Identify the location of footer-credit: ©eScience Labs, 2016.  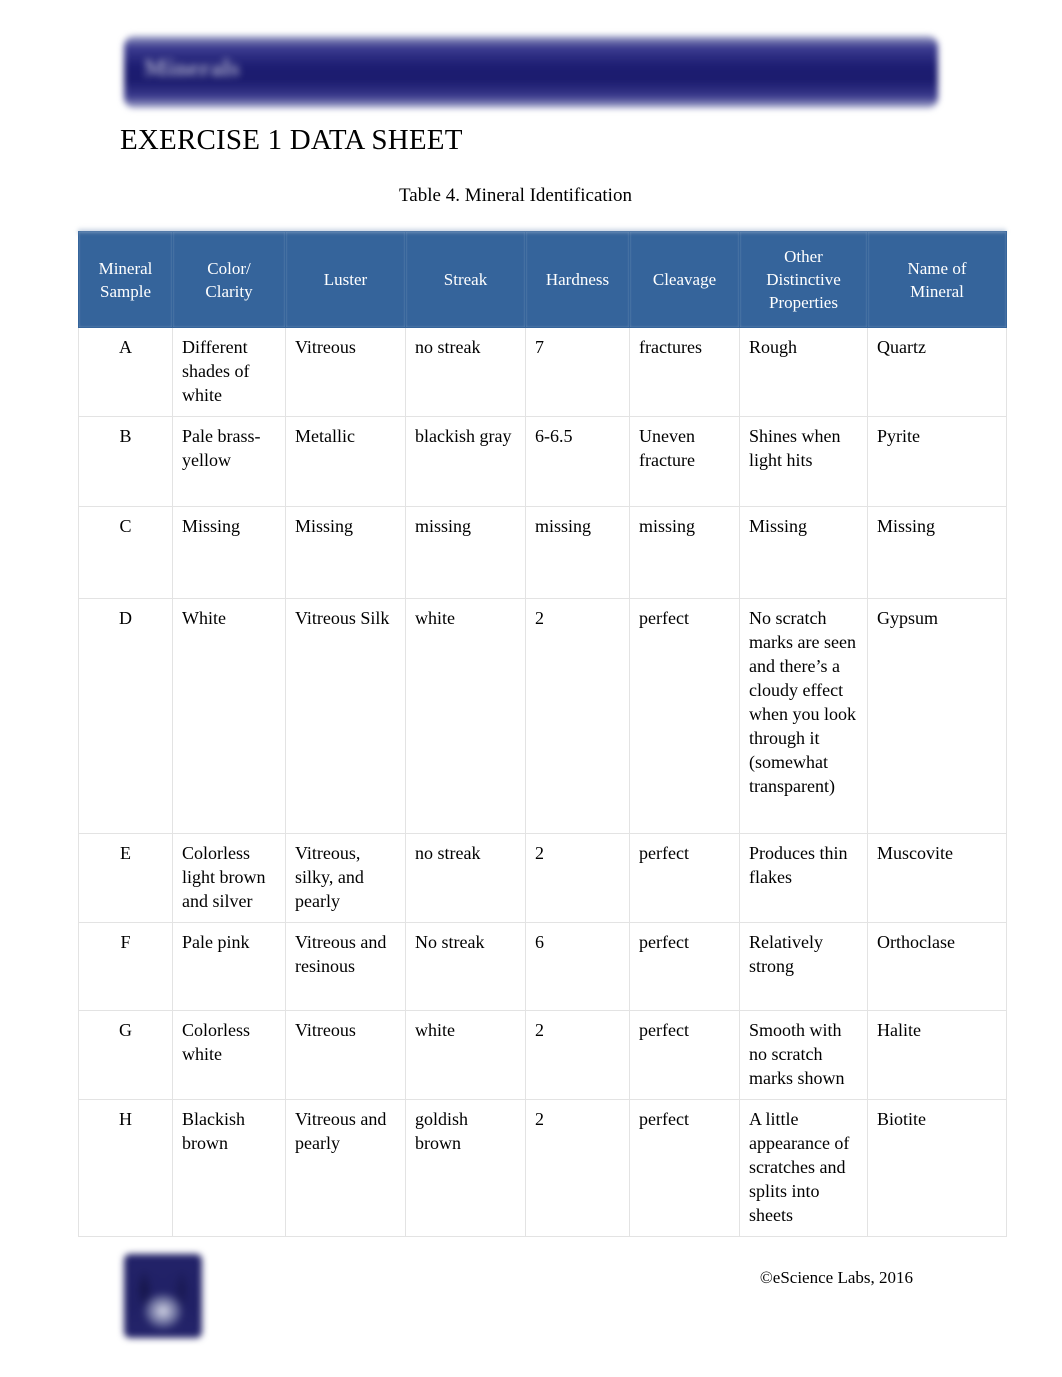
(515, 1278).